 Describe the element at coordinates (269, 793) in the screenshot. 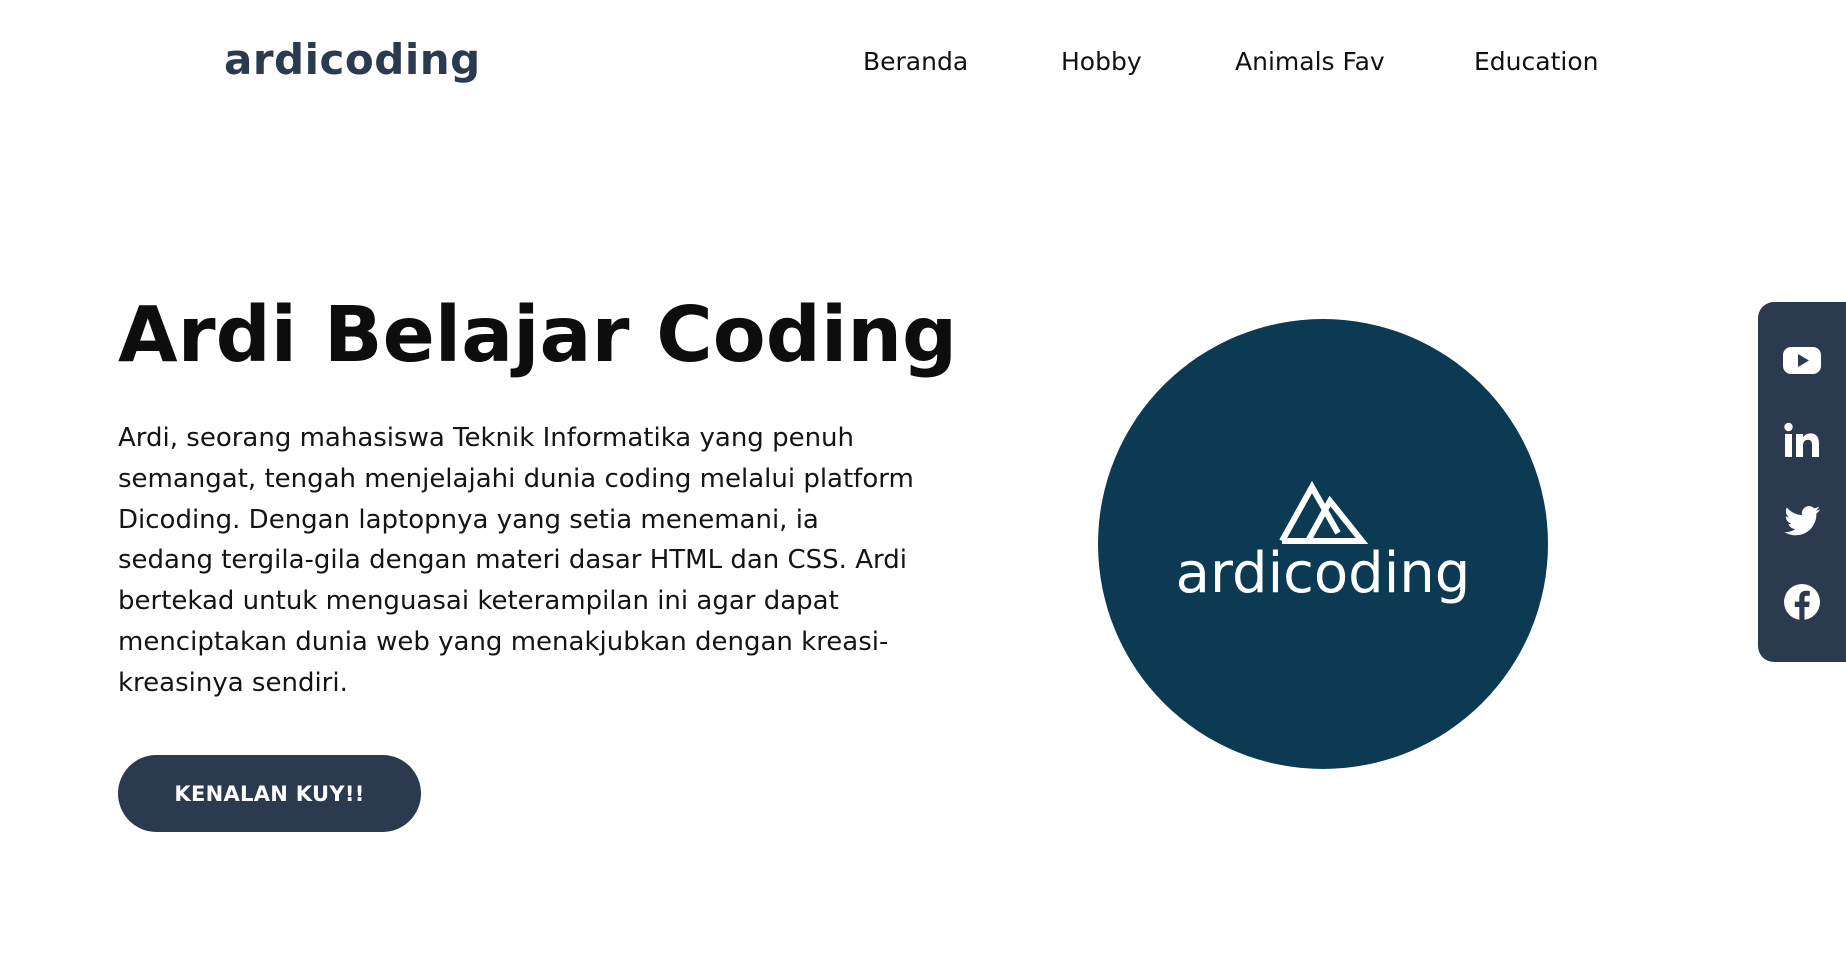

I see `kenalan-kuy-button: KENALAN KUY!!` at that location.